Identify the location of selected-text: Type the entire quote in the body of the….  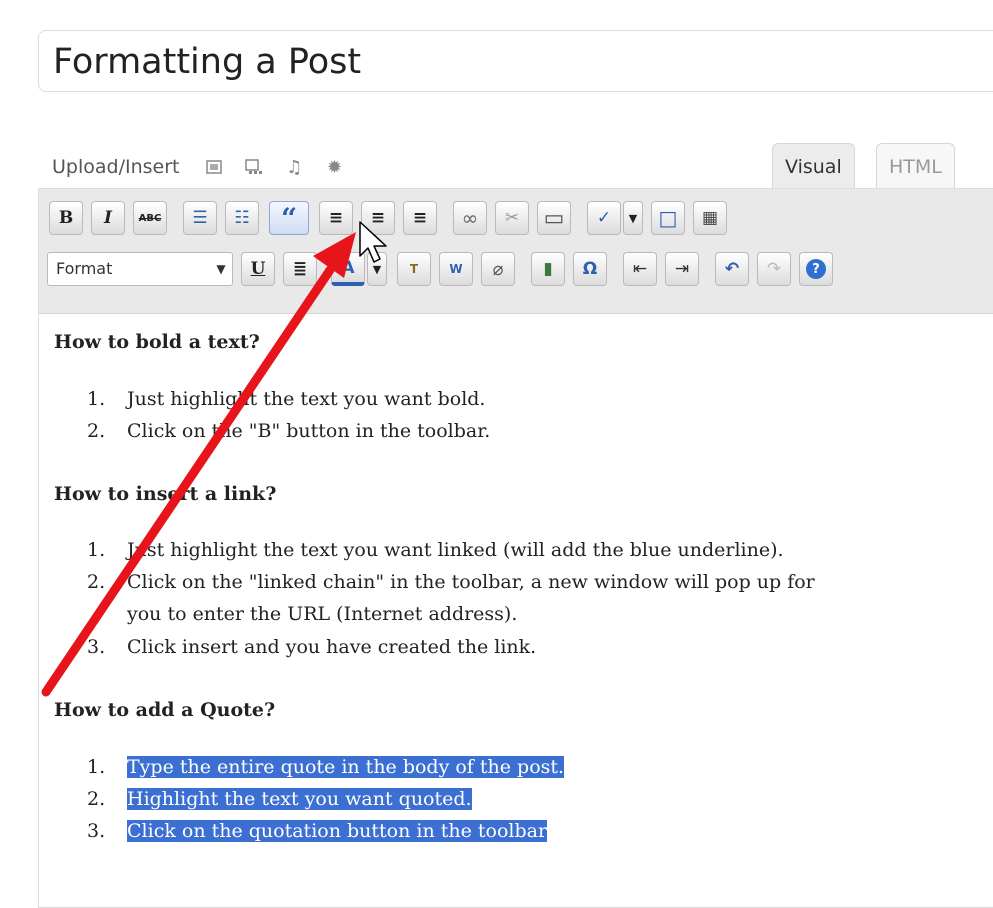
(346, 767).